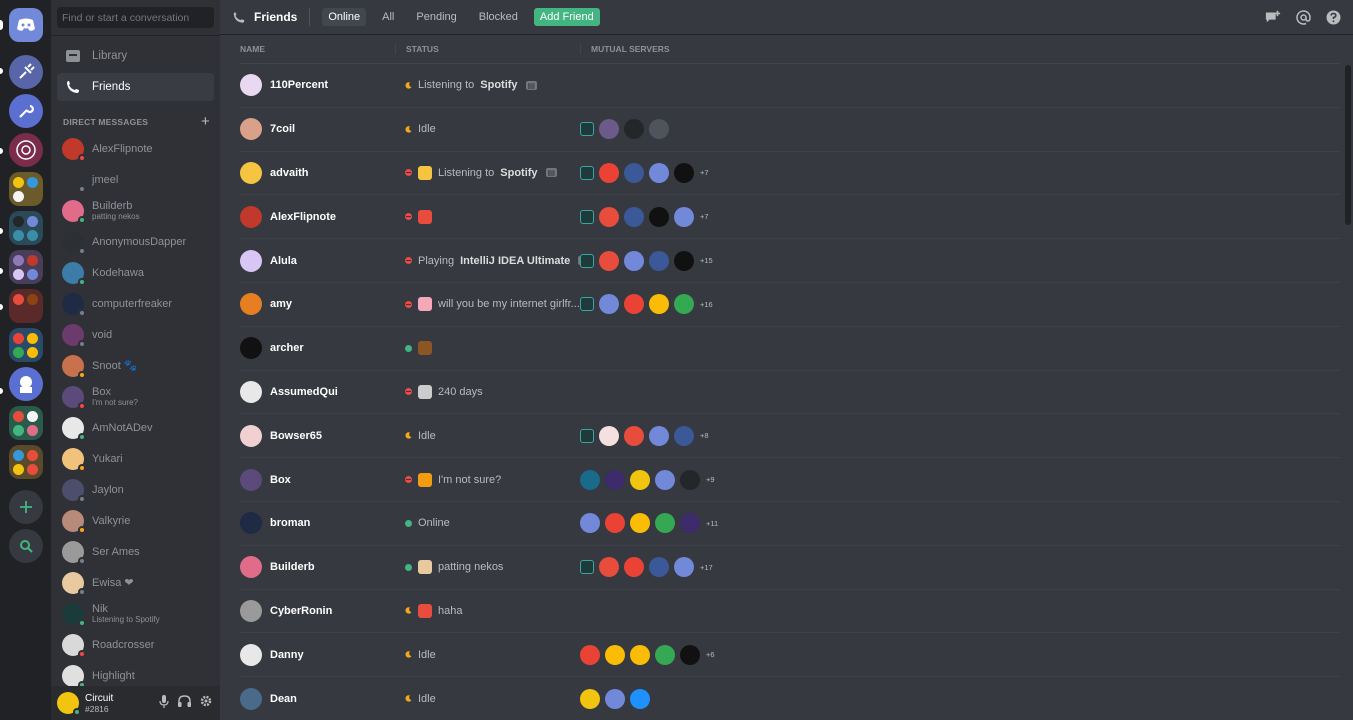  I want to click on home-button, so click(25, 25).